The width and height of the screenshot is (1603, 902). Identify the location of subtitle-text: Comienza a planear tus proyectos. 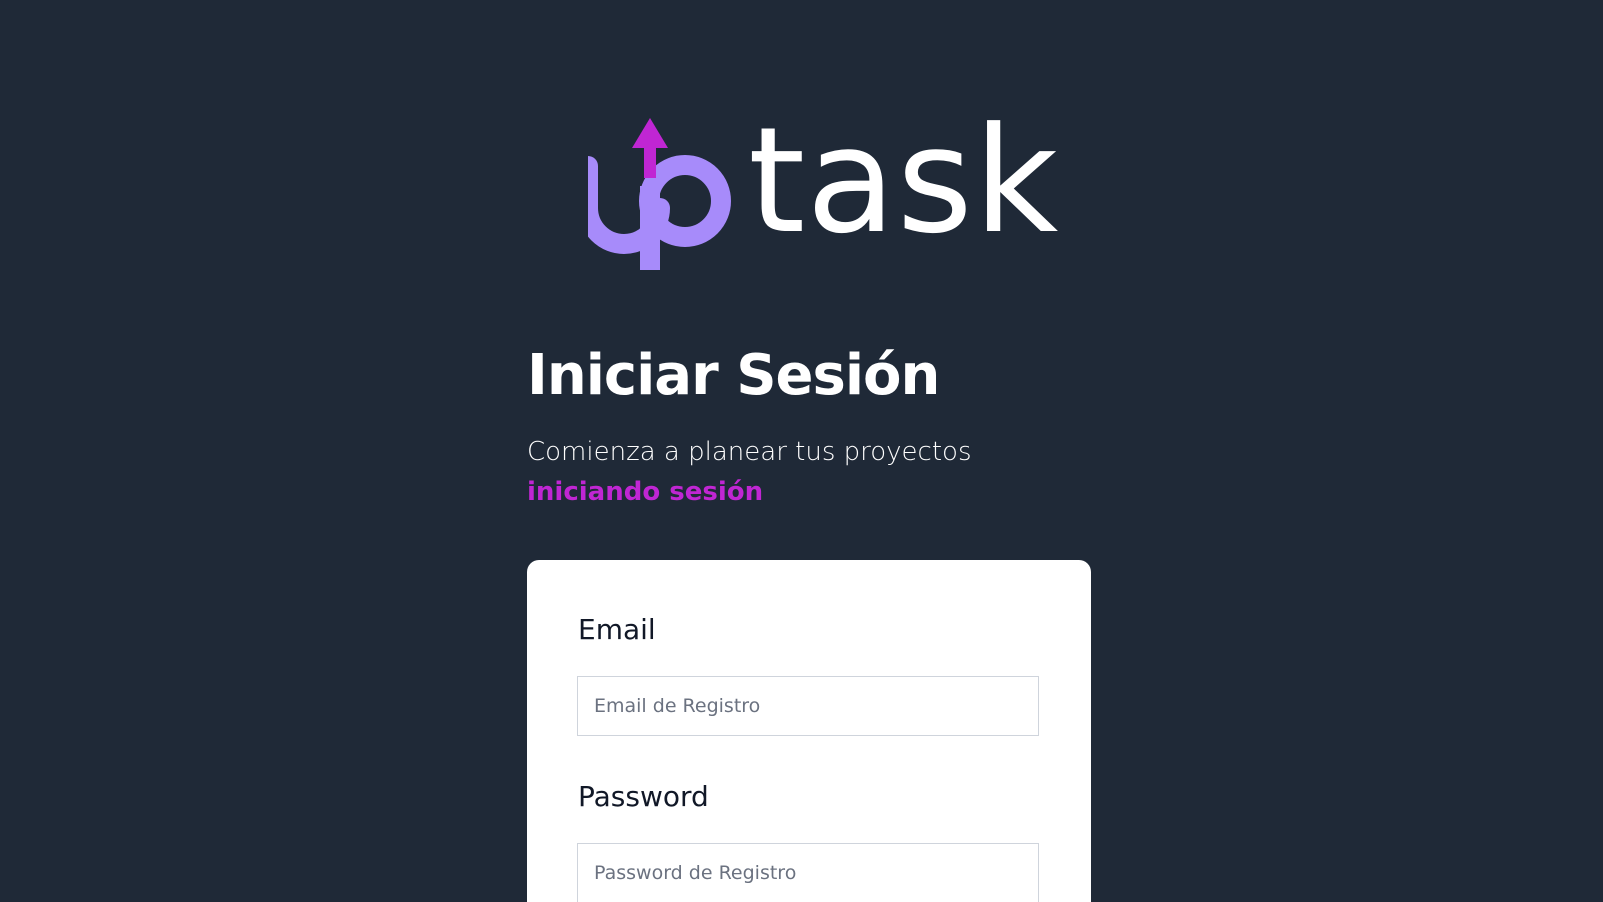
(749, 452).